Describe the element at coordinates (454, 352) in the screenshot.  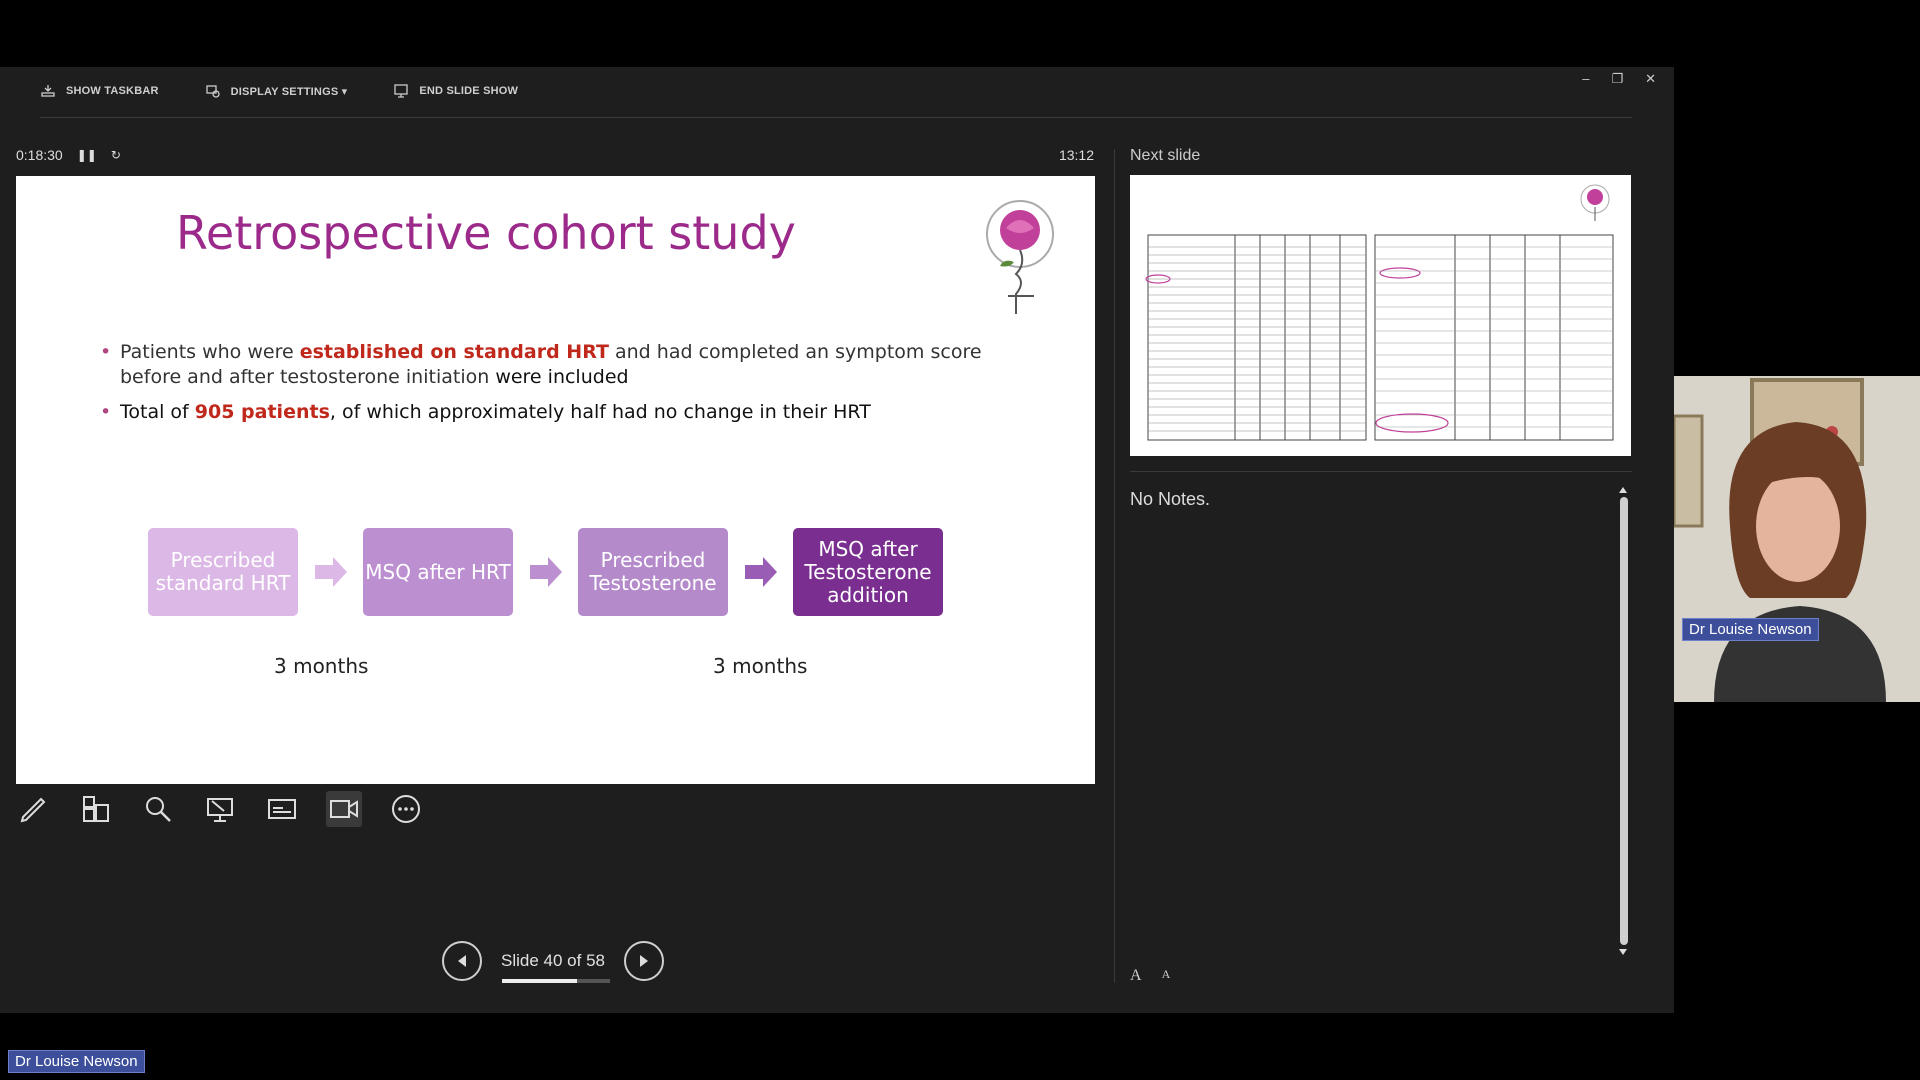
I see `bullet-highlight: established on standard HRT` at that location.